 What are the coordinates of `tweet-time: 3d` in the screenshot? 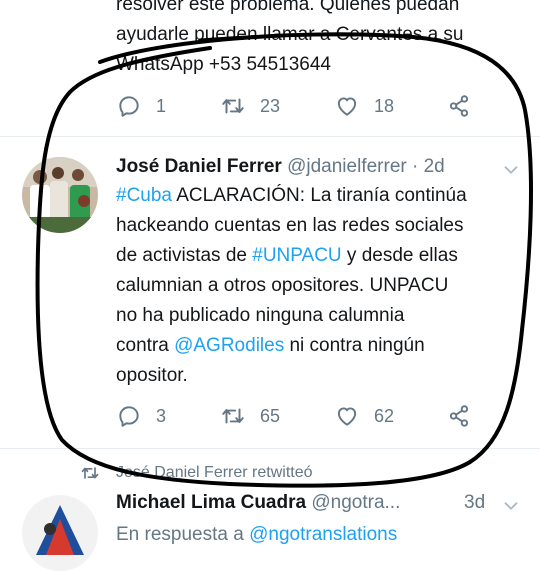 It's located at (474, 503).